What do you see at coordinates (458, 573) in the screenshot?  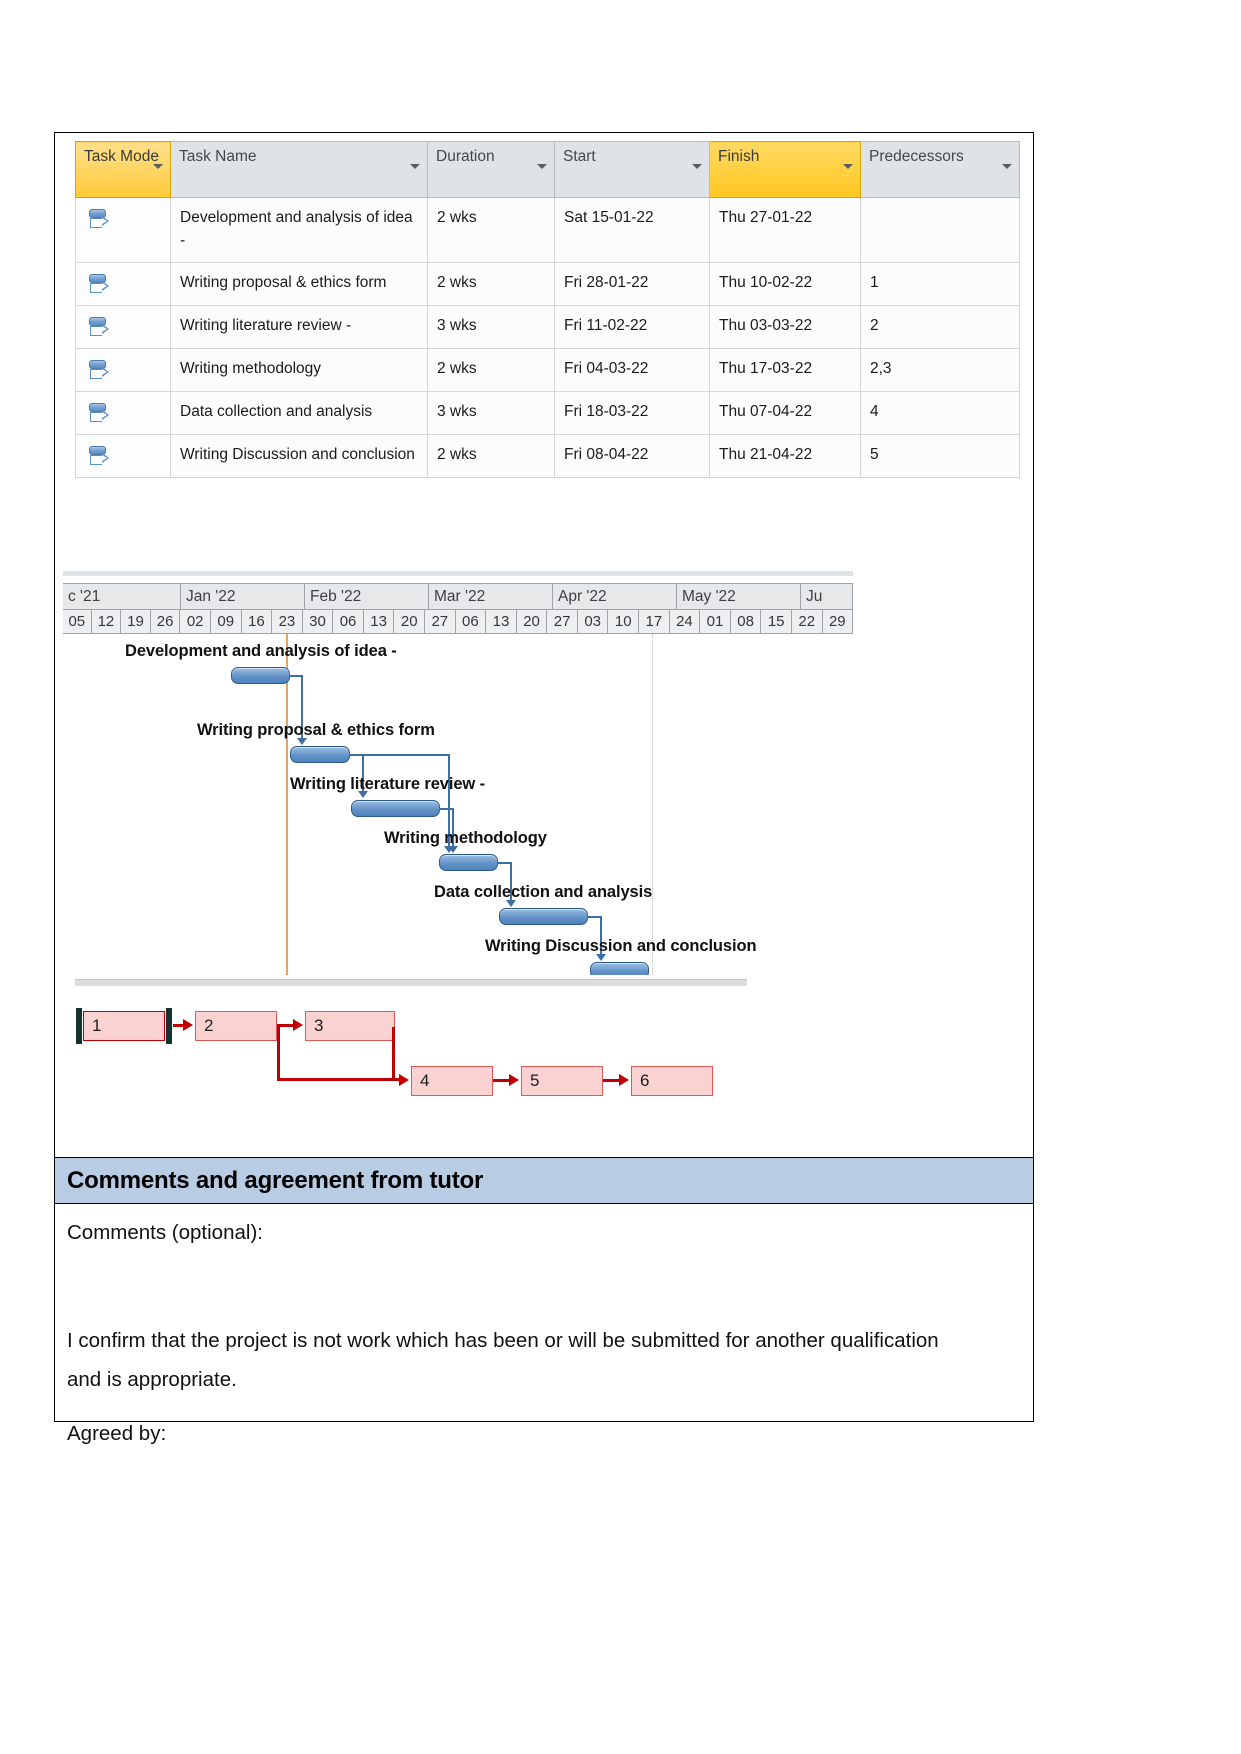 I see `gantt-top-divider` at bounding box center [458, 573].